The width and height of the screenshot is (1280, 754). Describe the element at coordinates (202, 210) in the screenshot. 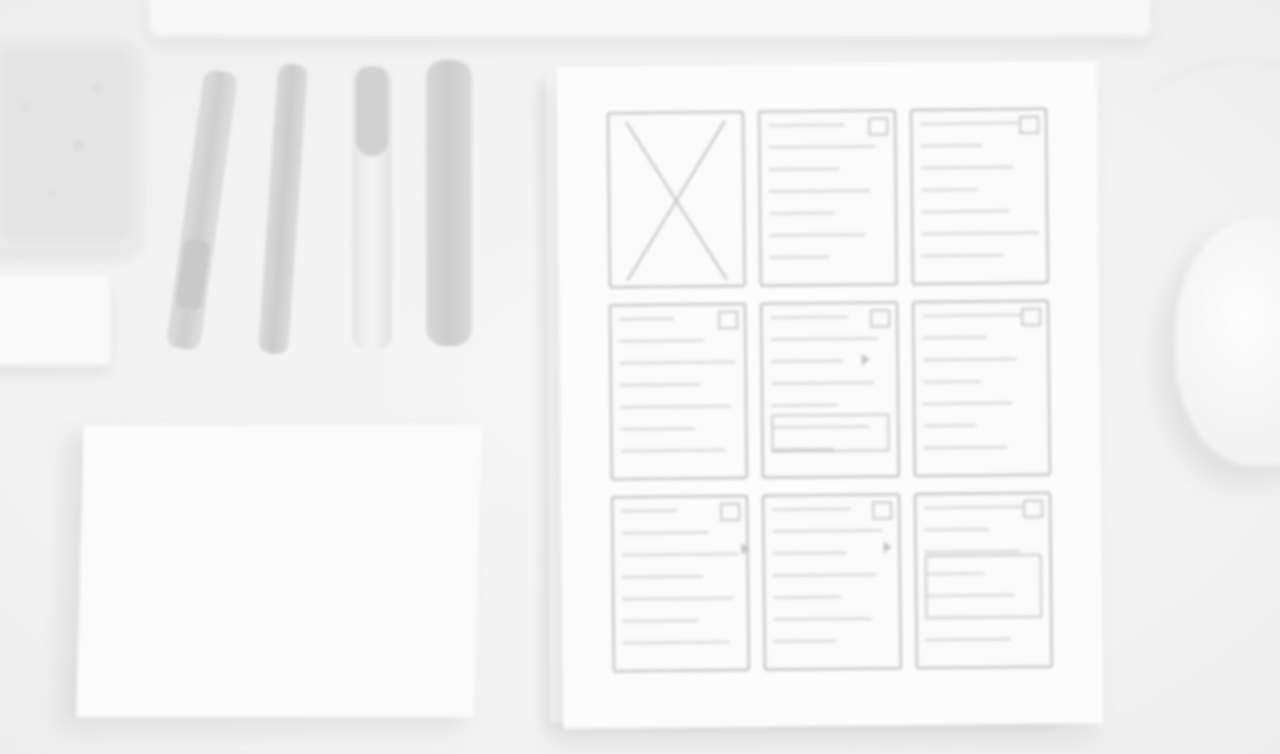

I see `pen` at that location.